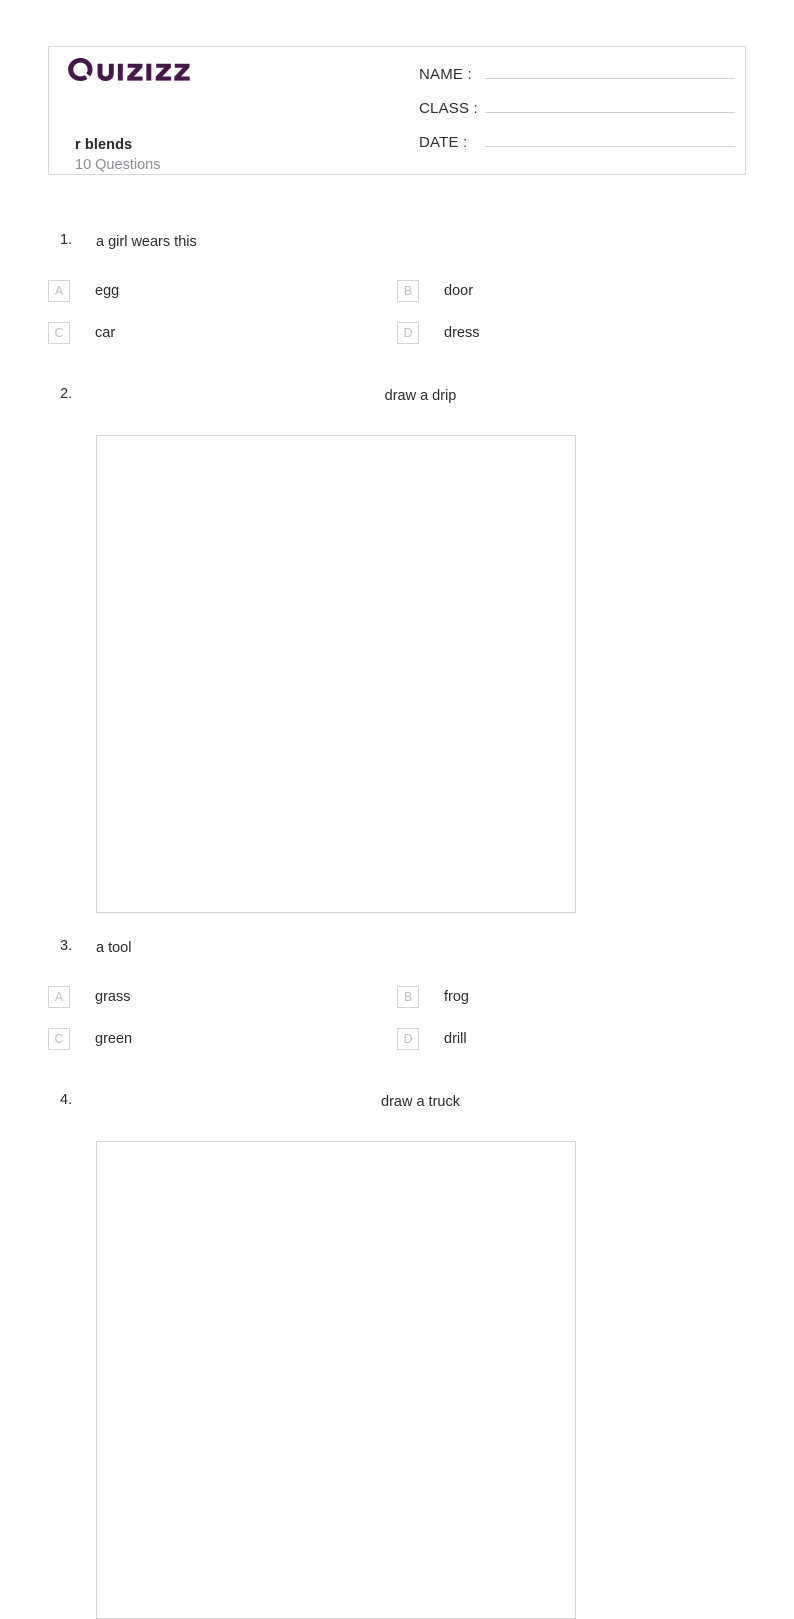 The height and width of the screenshot is (1619, 794). Describe the element at coordinates (118, 165) in the screenshot. I see `worksheet-question-count: 10 Questions` at that location.